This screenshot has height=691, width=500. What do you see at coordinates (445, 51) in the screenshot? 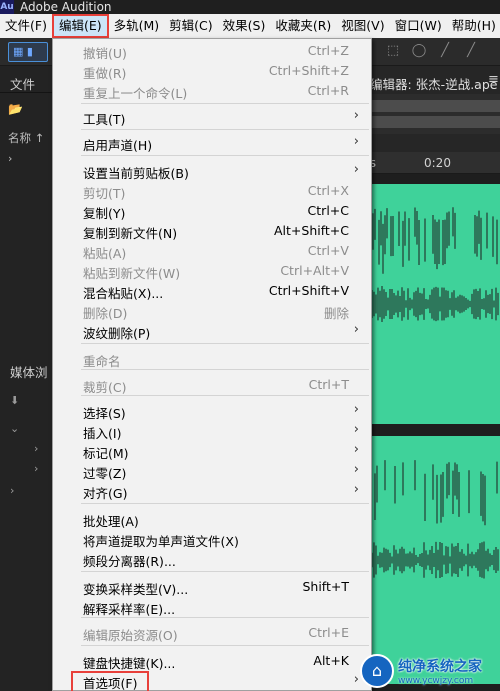
I see `brush-icon: ╱` at bounding box center [445, 51].